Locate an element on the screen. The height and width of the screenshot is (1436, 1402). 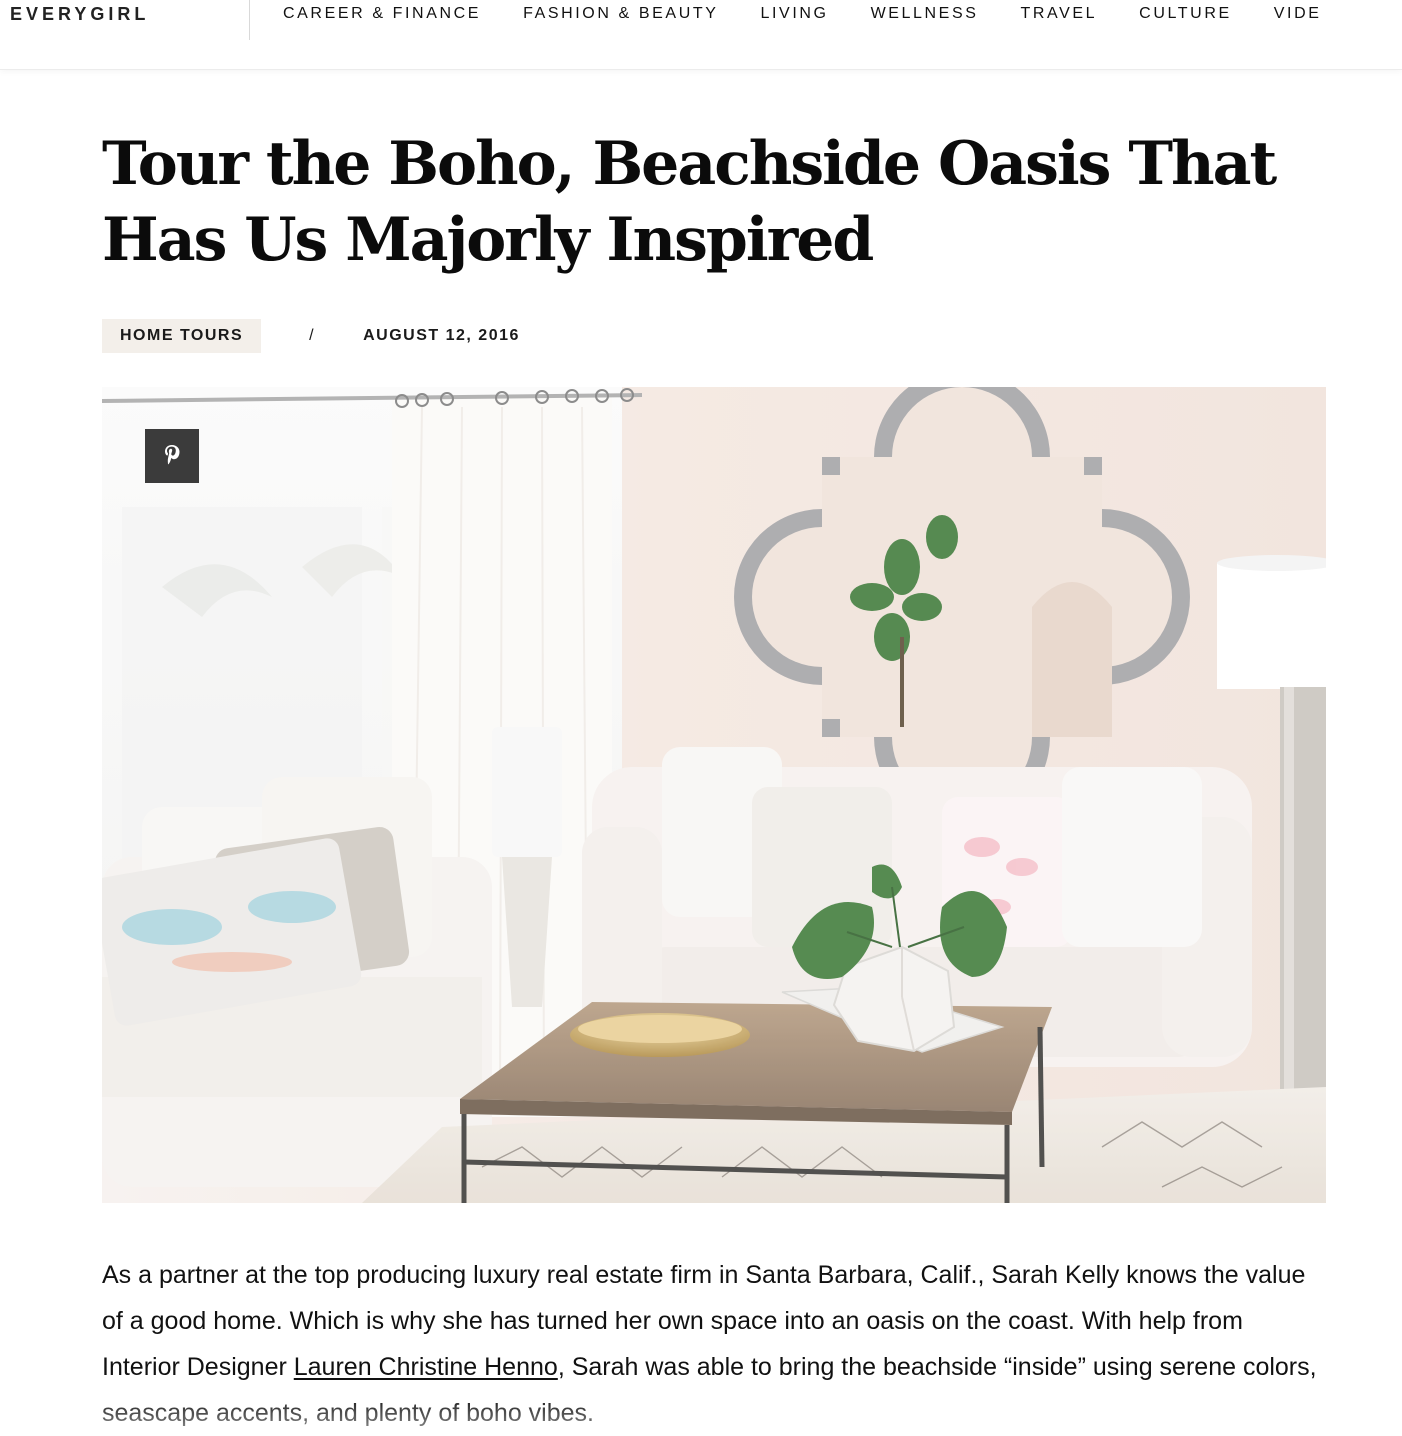
article-title-line-2: Has Us Majorly Inspired is located at coordinates (488, 240).